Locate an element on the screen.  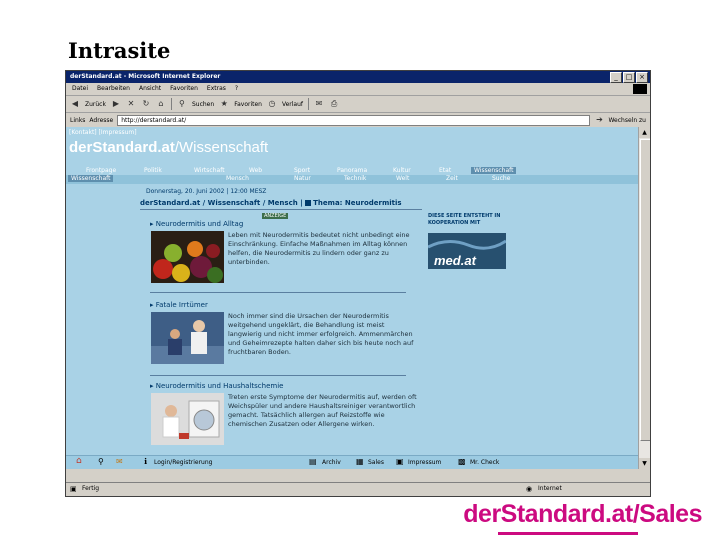
close-button: × is located at coordinates (642, 77).